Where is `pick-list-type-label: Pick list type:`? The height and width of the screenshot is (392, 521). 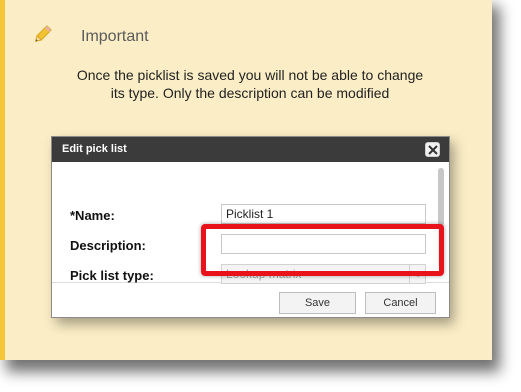 pick-list-type-label: Pick list type: is located at coordinates (112, 275).